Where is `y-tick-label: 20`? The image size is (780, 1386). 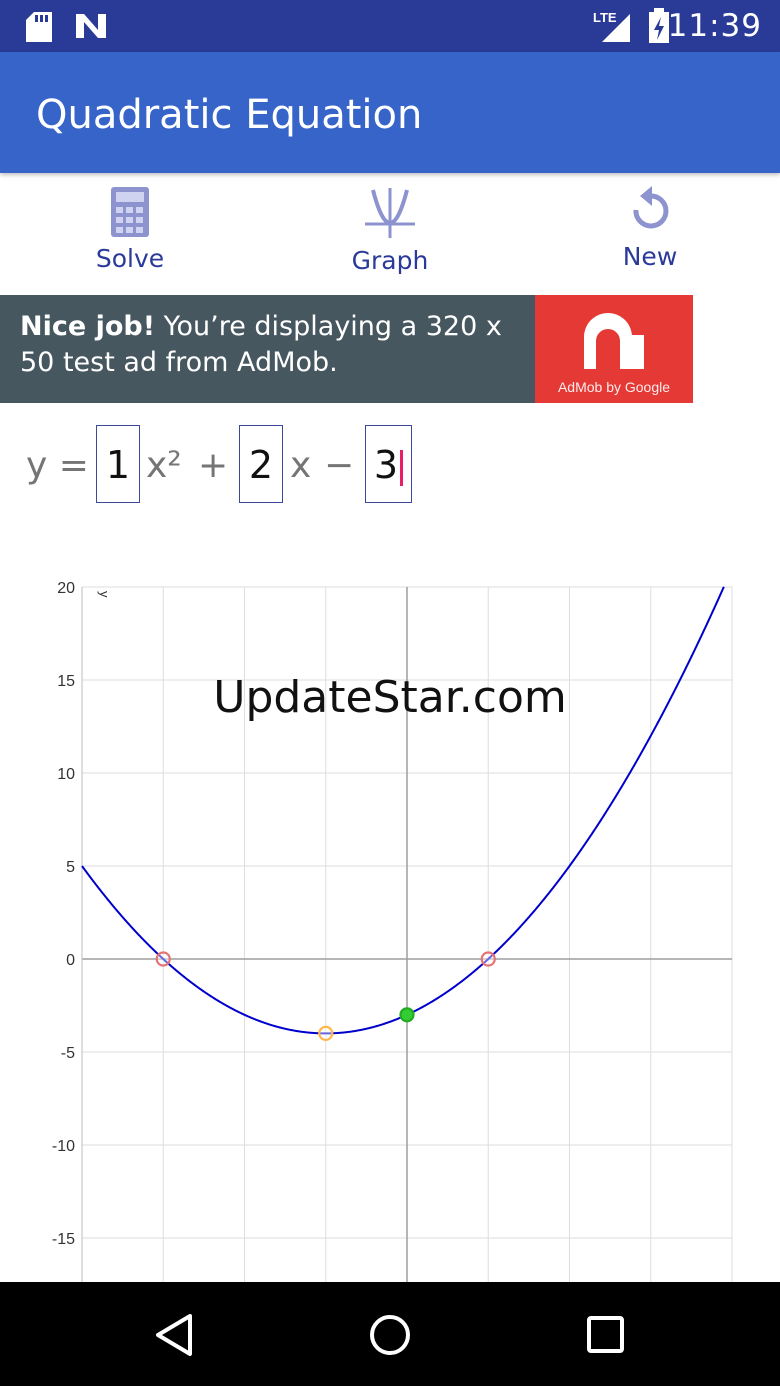 y-tick-label: 20 is located at coordinates (66, 588).